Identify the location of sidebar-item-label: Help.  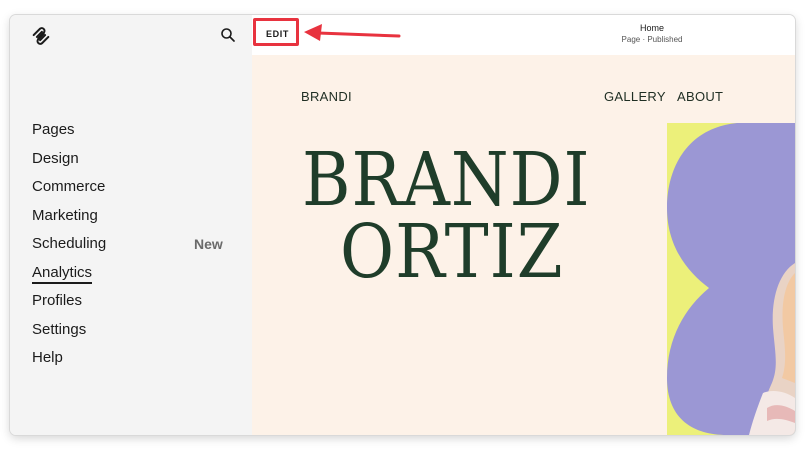
(47, 357).